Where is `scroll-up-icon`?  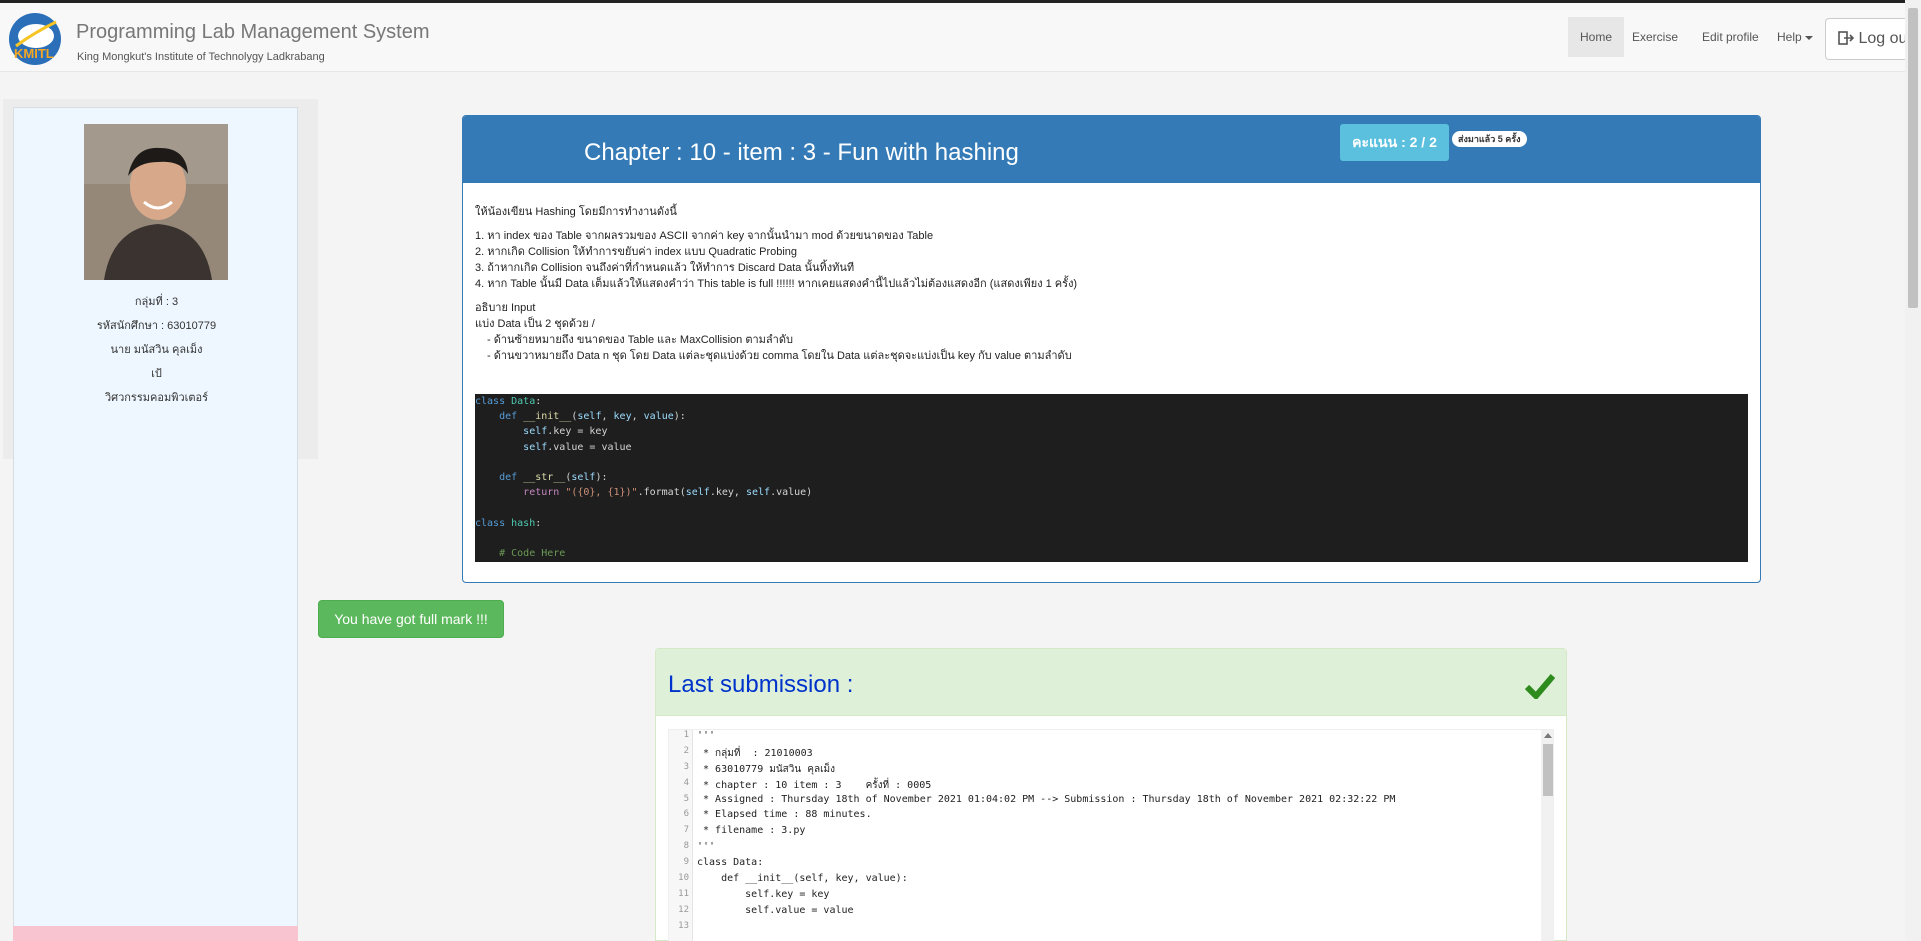 scroll-up-icon is located at coordinates (1548, 735).